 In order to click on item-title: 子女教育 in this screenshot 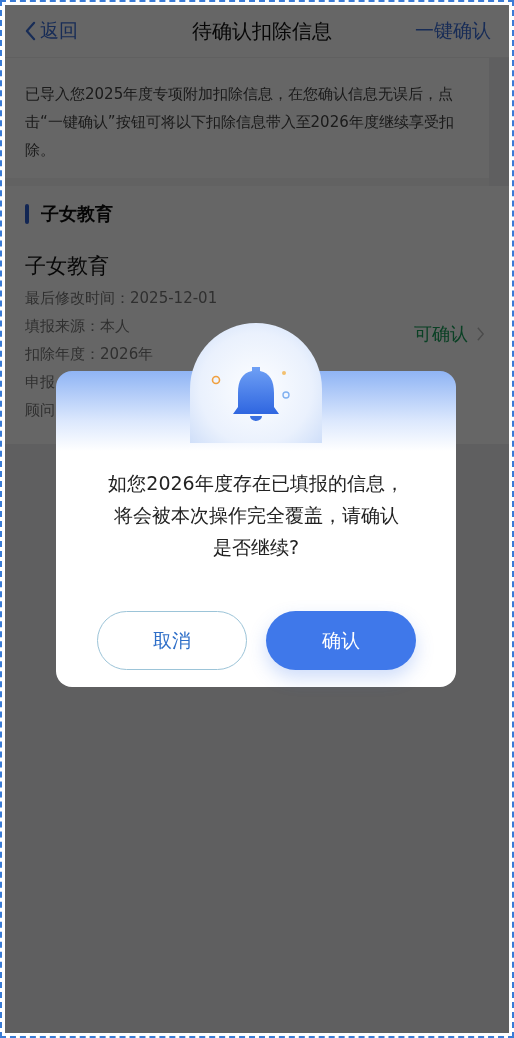, I will do `click(67, 266)`.